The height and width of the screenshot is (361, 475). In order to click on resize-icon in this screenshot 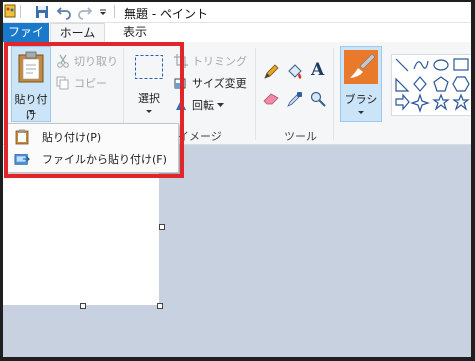, I will do `click(181, 83)`.